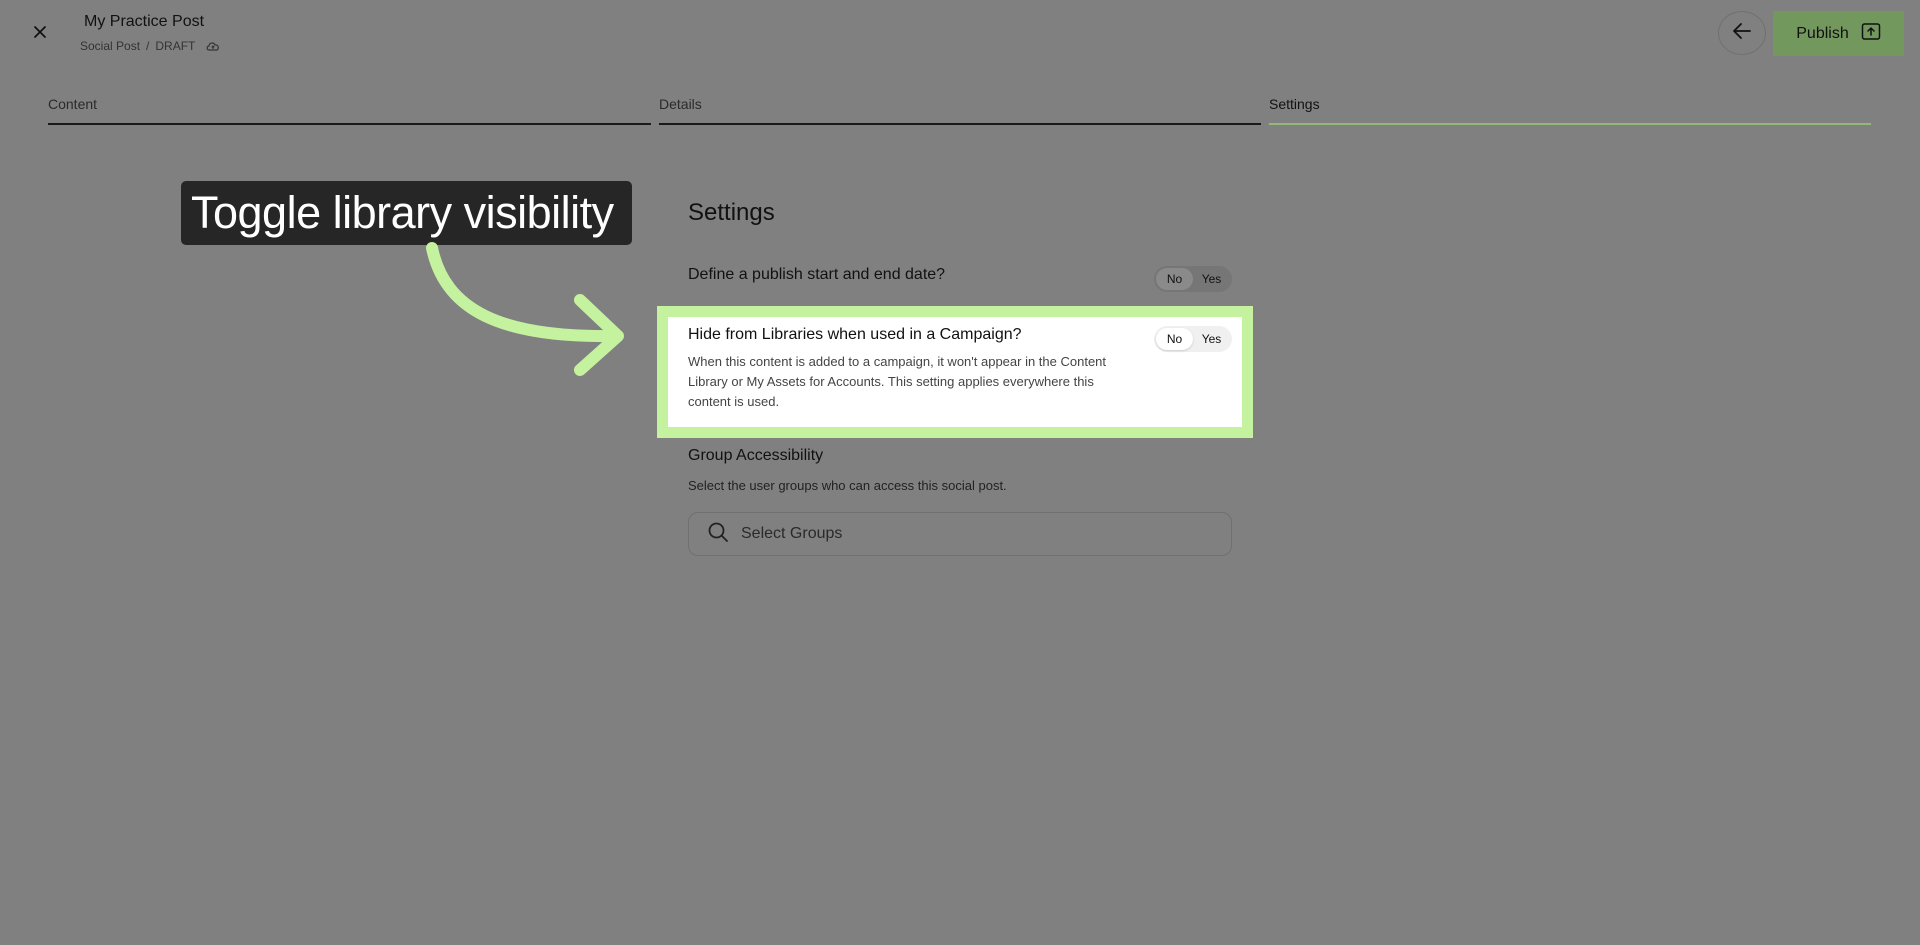  Describe the element at coordinates (718, 534) in the screenshot. I see `search-icon` at that location.